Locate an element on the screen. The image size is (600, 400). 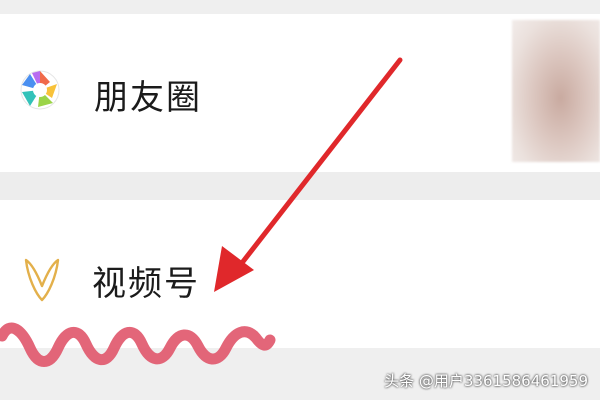
menu-item-channels-label: 视频号 is located at coordinates (146, 284).